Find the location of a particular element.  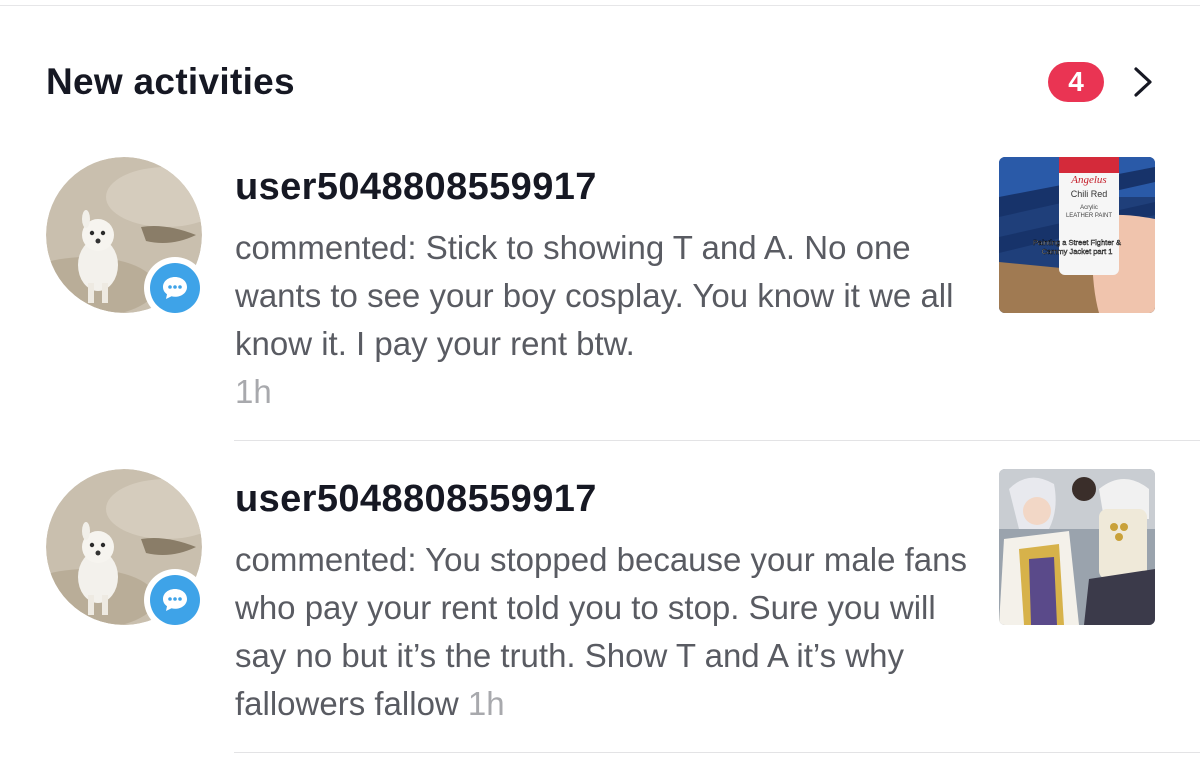

header-right: 4 is located at coordinates (1101, 82).